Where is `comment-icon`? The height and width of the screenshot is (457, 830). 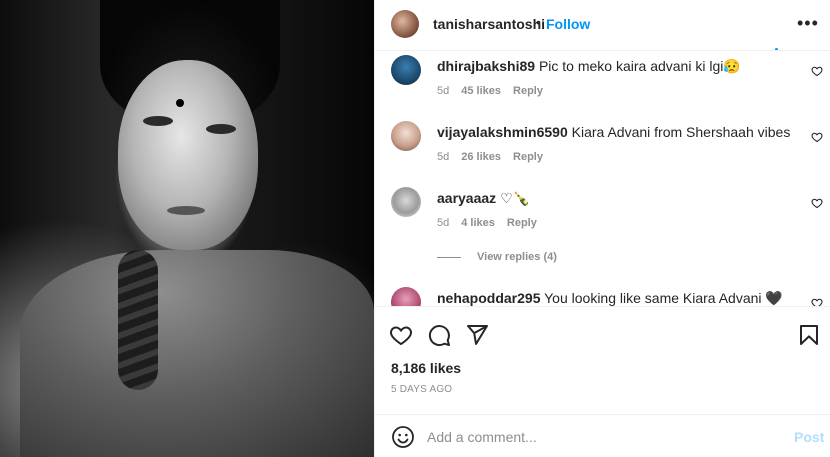
comment-icon is located at coordinates (439, 335).